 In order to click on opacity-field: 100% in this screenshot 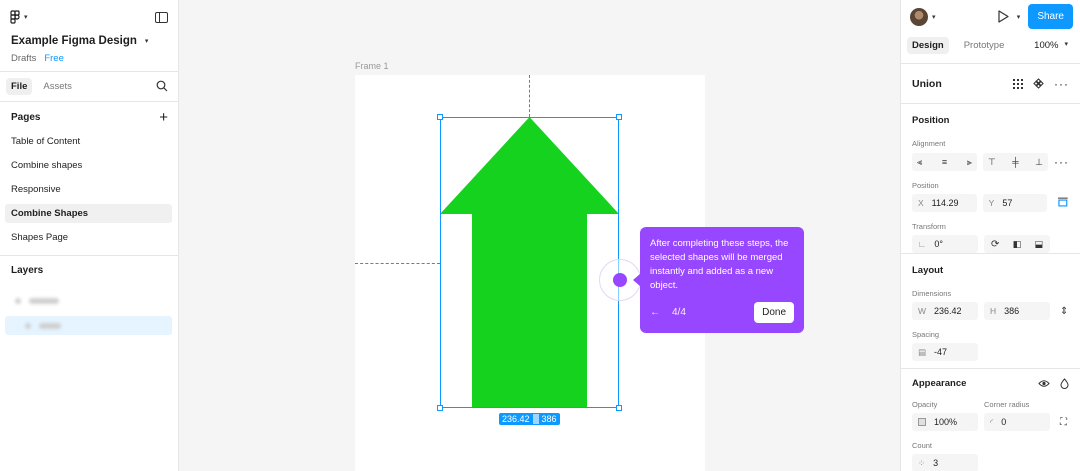, I will do `click(945, 422)`.